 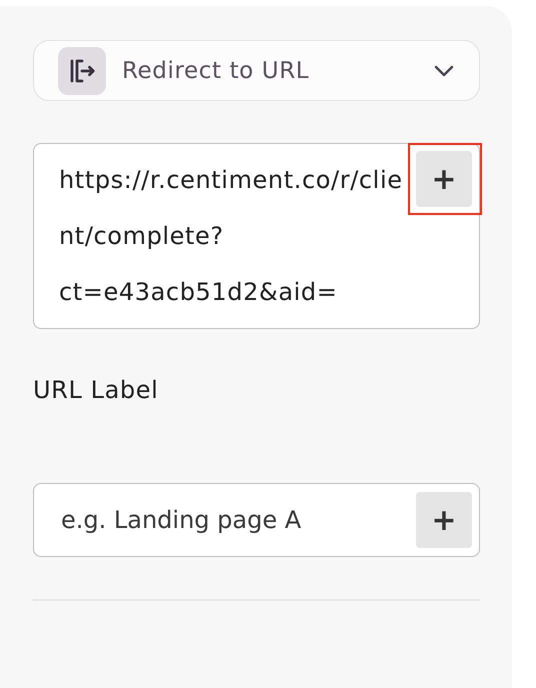 I want to click on action-dropdown: Redirect to URL, so click(x=256, y=70).